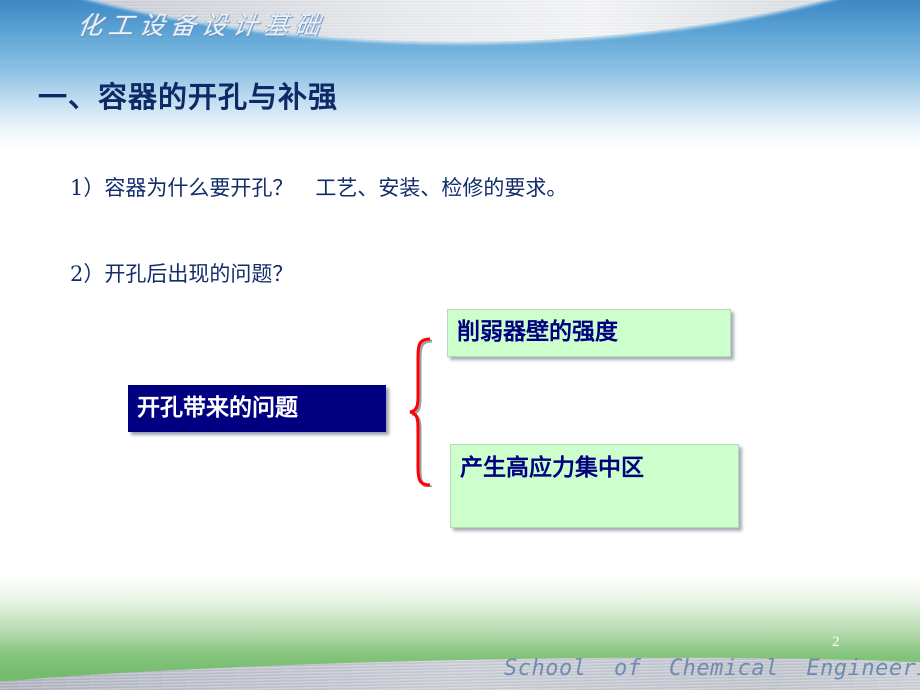  Describe the element at coordinates (421, 412) in the screenshot. I see `curly-brace-icon` at that location.